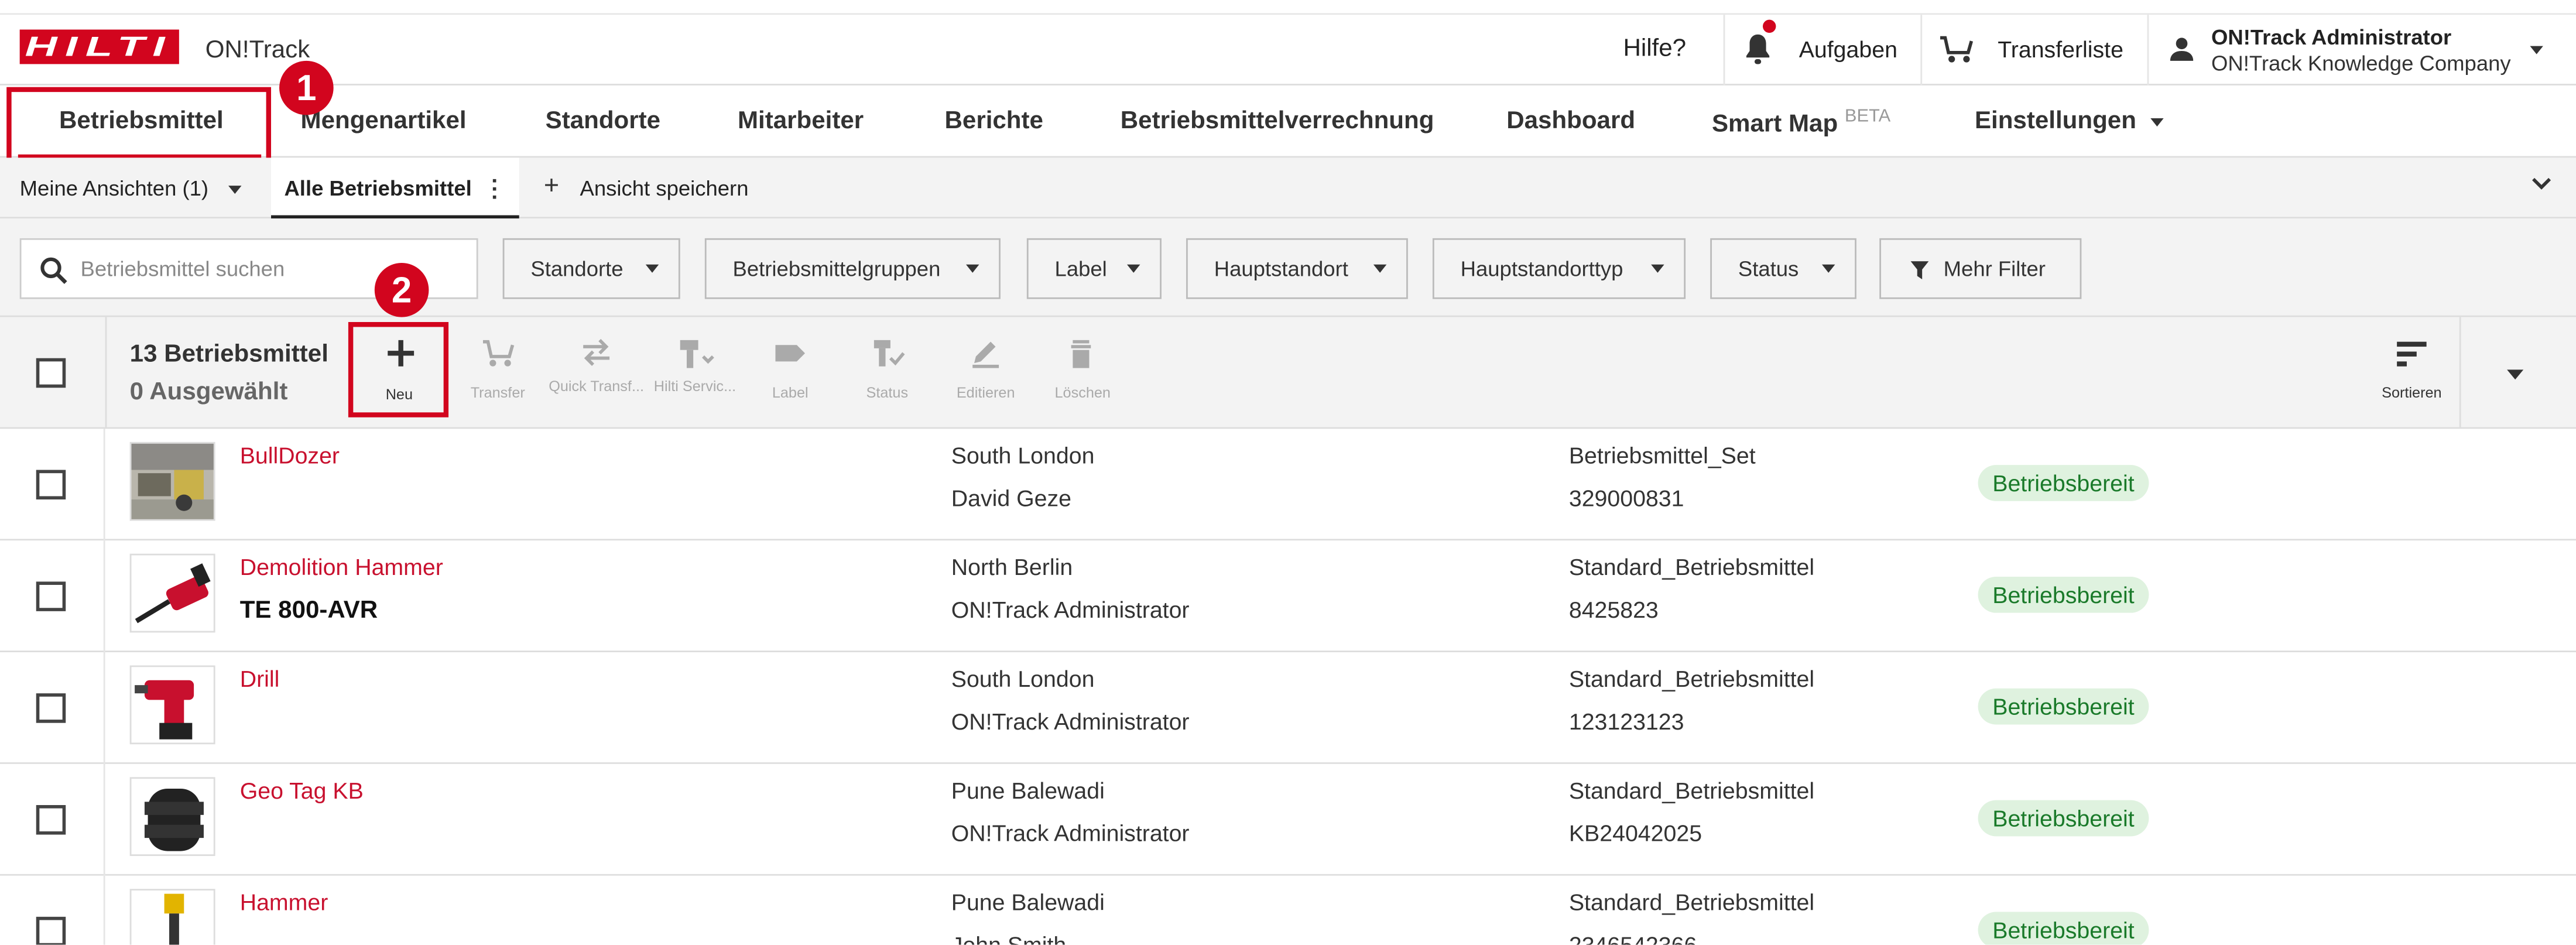 The image size is (2576, 945). What do you see at coordinates (284, 902) in the screenshot?
I see `asset-name: Hammer` at bounding box center [284, 902].